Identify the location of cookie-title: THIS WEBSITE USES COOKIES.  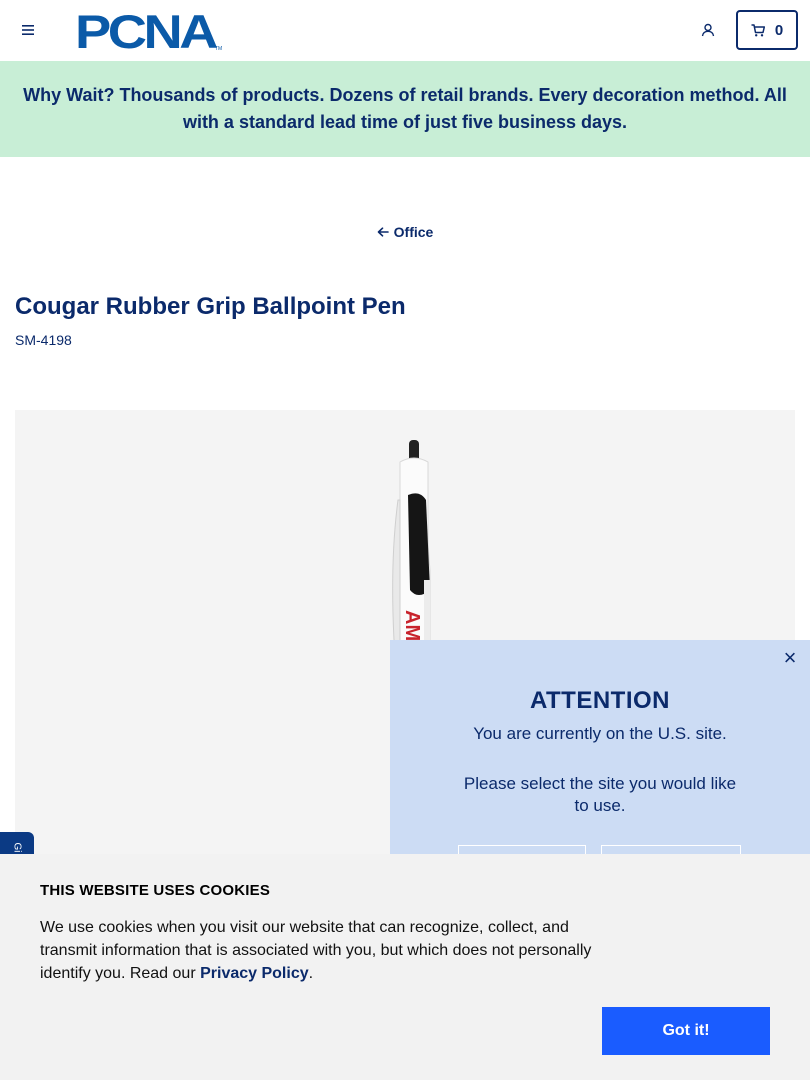
(155, 890).